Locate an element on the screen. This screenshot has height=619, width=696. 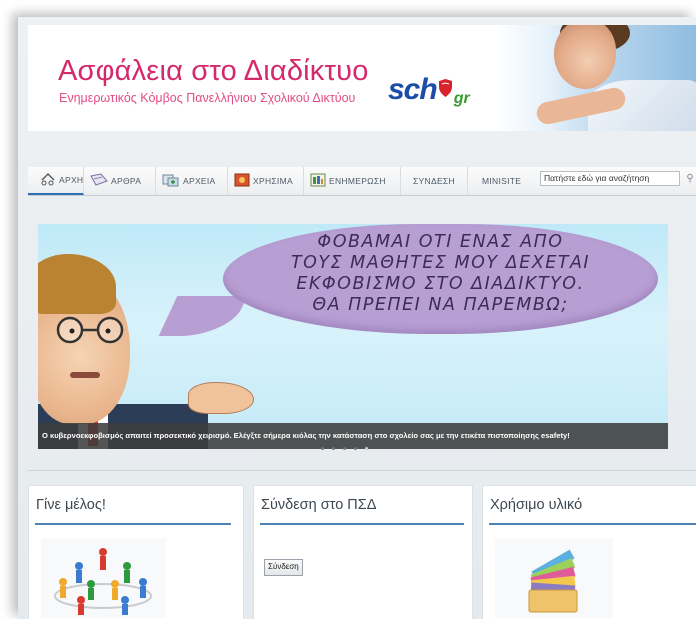
cartoon-glasses is located at coordinates (90, 330).